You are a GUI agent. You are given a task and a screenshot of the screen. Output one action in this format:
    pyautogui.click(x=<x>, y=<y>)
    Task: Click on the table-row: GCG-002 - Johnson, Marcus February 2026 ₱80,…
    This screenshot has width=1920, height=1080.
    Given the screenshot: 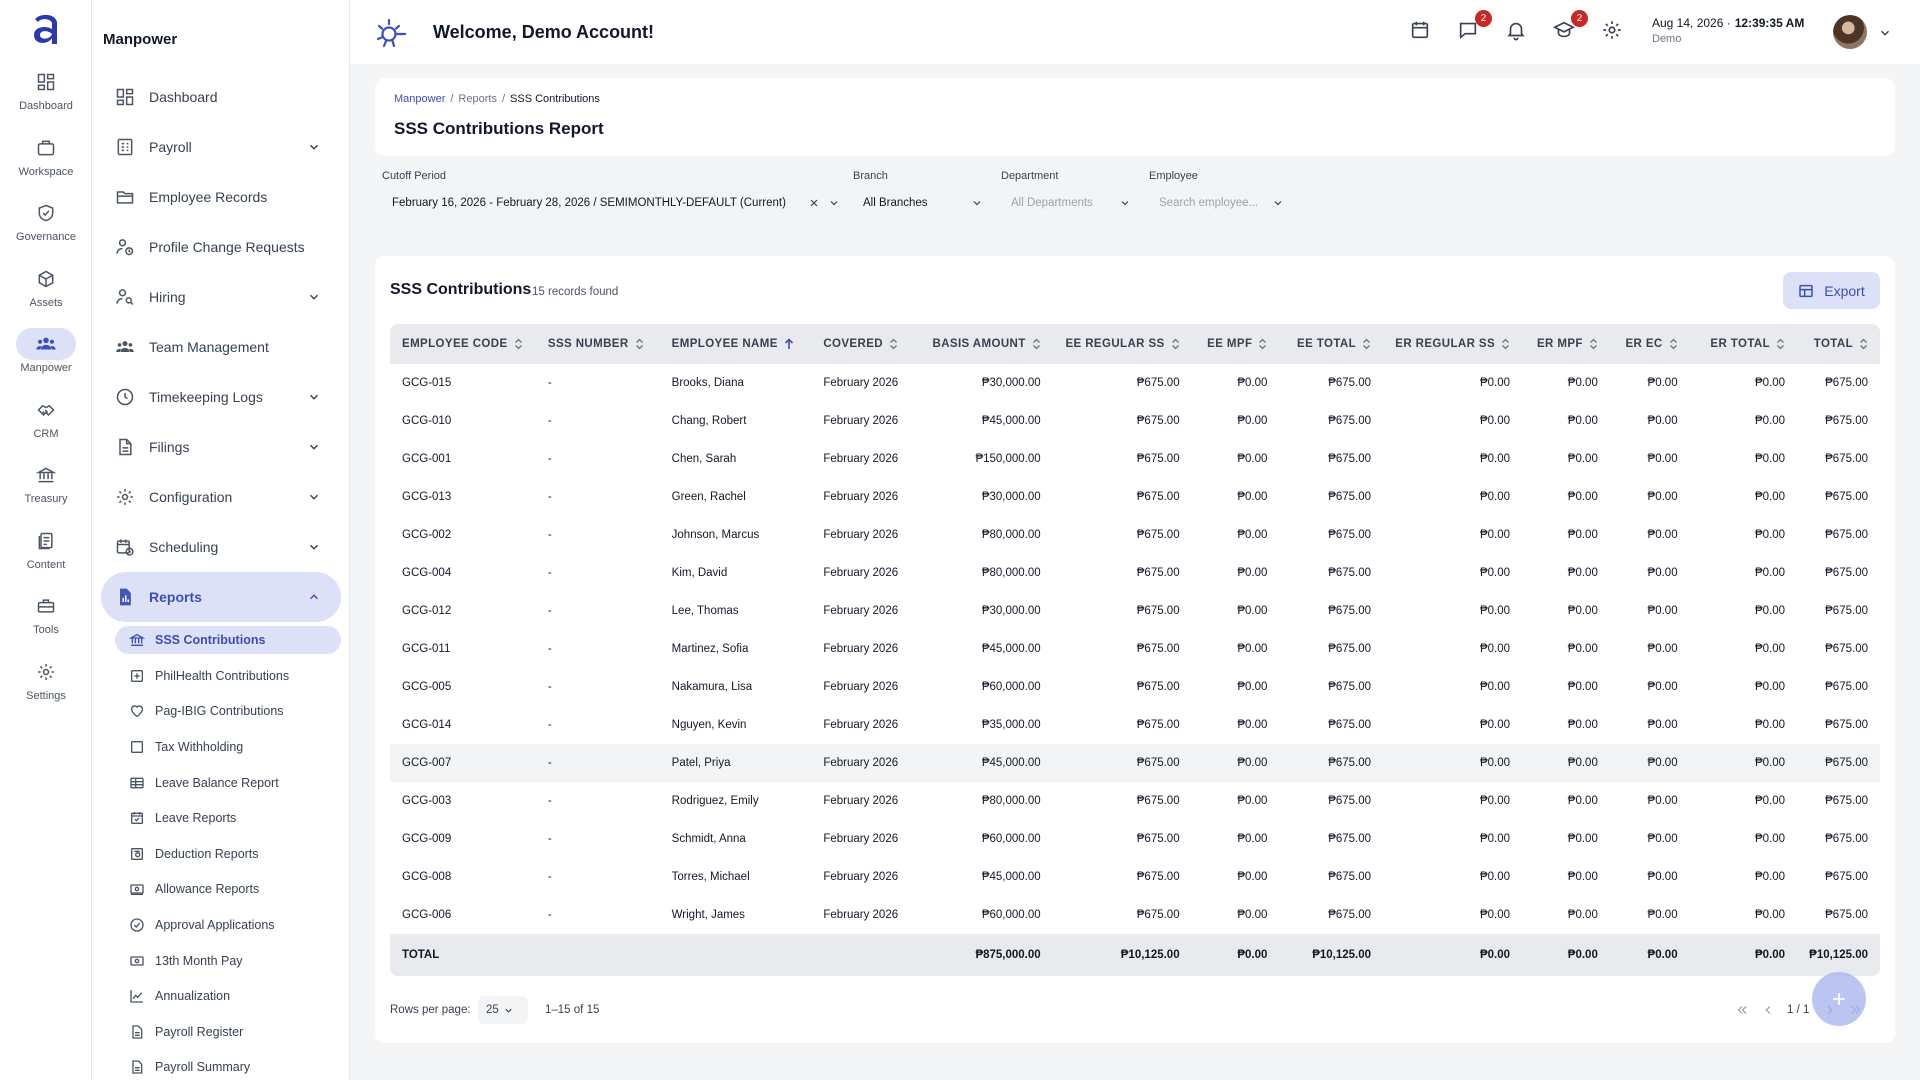 What is the action you would take?
    pyautogui.click(x=1135, y=535)
    